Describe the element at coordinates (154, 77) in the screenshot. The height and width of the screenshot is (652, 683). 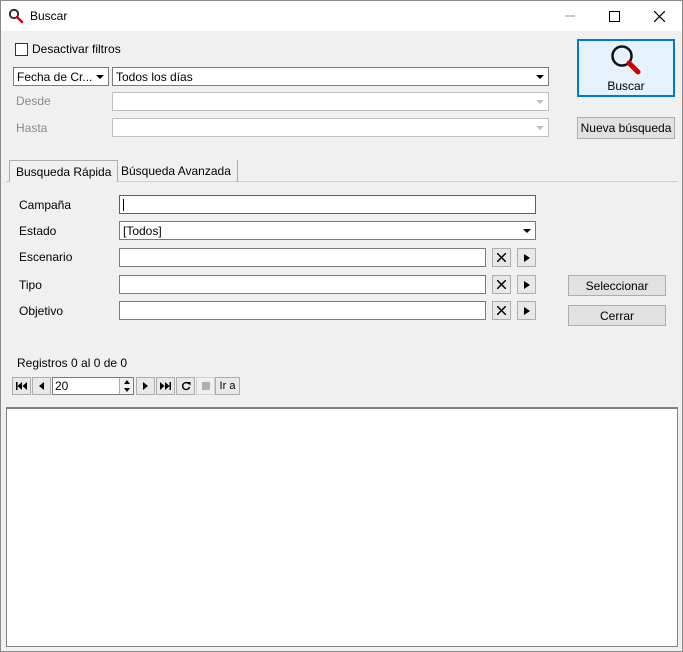
I see `date-range-value: Todos los días` at that location.